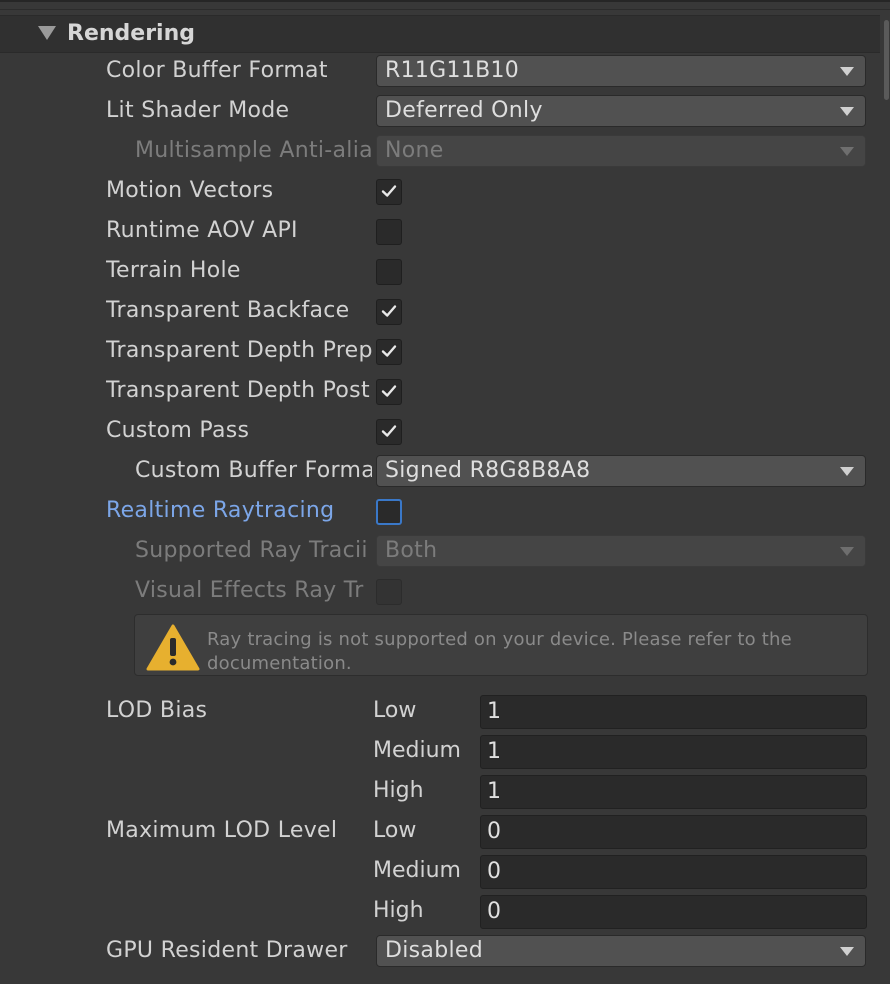 The height and width of the screenshot is (984, 890). I want to click on dropdown-value: Both, so click(411, 550).